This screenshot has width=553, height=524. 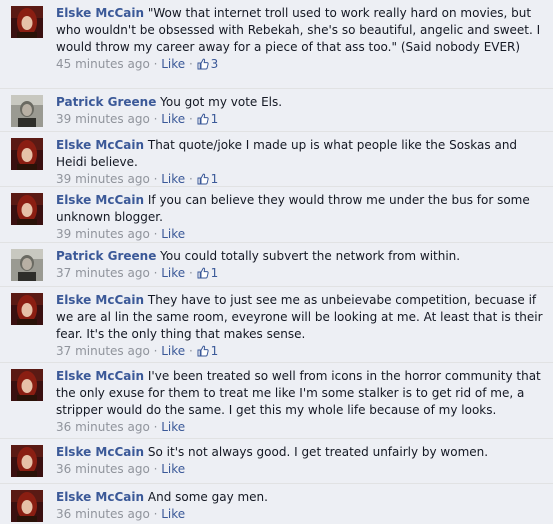 What do you see at coordinates (300, 234) in the screenshot?
I see `comment-meta: 39 minutes ago · Like` at bounding box center [300, 234].